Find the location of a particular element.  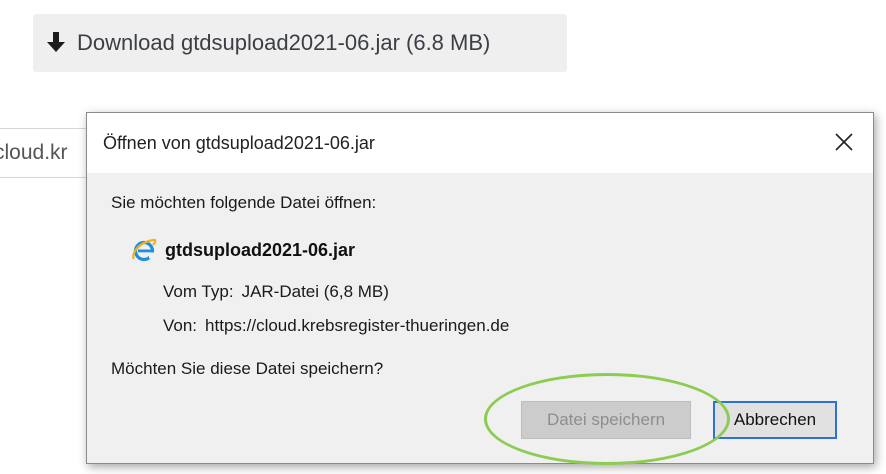

file-type-label: Vom Typ: is located at coordinates (198, 291).